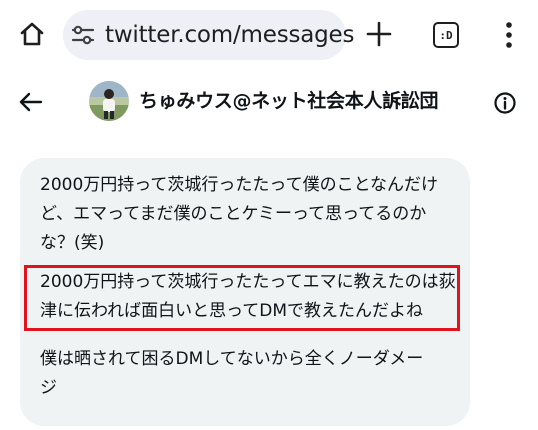 The width and height of the screenshot is (538, 430). Describe the element at coordinates (289, 101) in the screenshot. I see `conversation-title: ちゅみウス@ネット社会本人訴訟団` at that location.